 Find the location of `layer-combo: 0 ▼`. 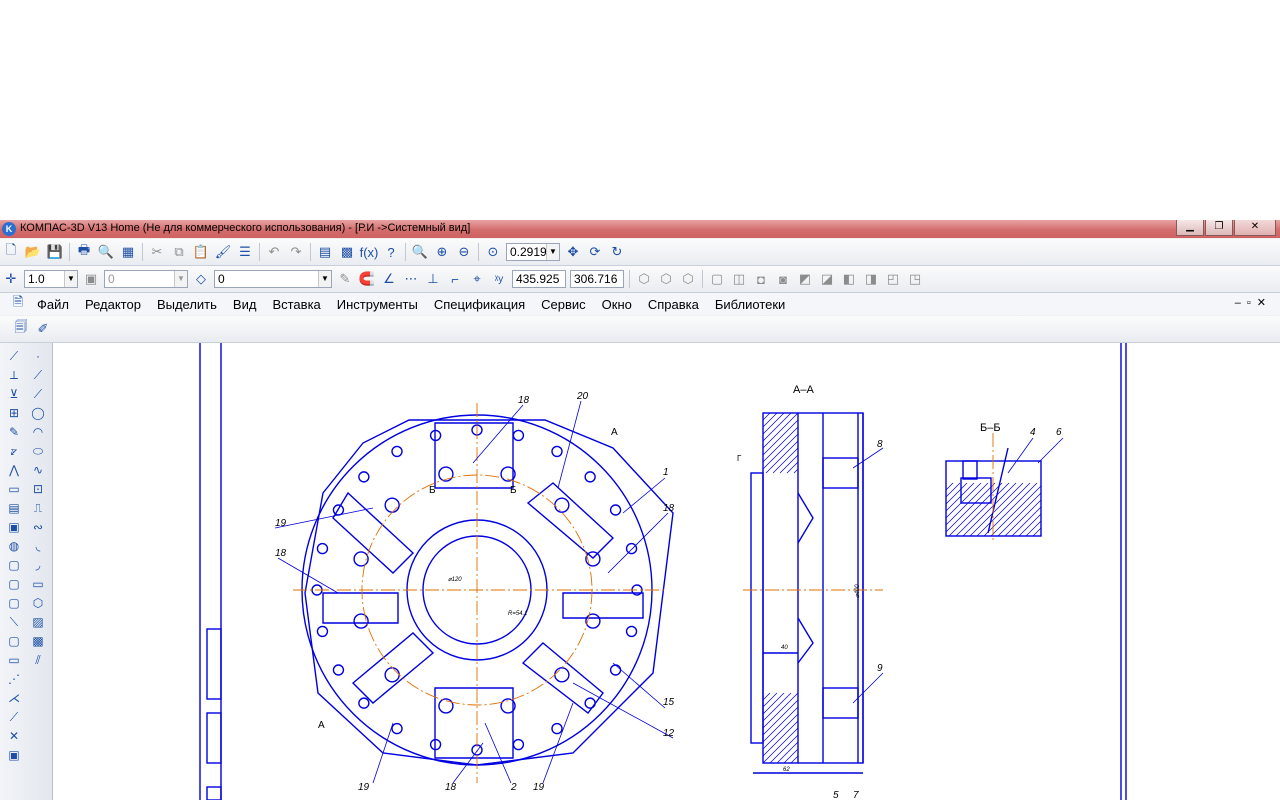

layer-combo: 0 ▼ is located at coordinates (146, 279).